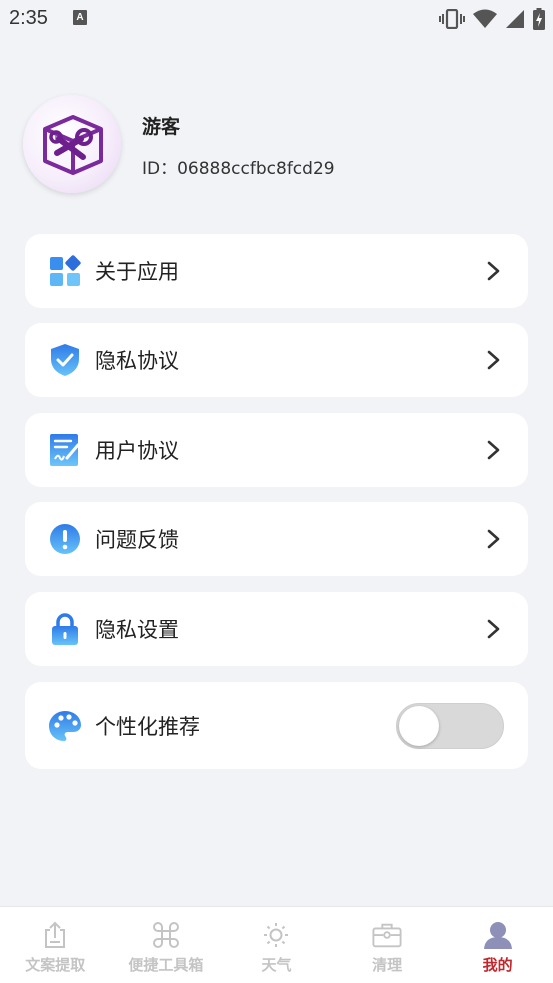 The height and width of the screenshot is (983, 553). I want to click on tab-label: 便捷工具箱, so click(166, 965).